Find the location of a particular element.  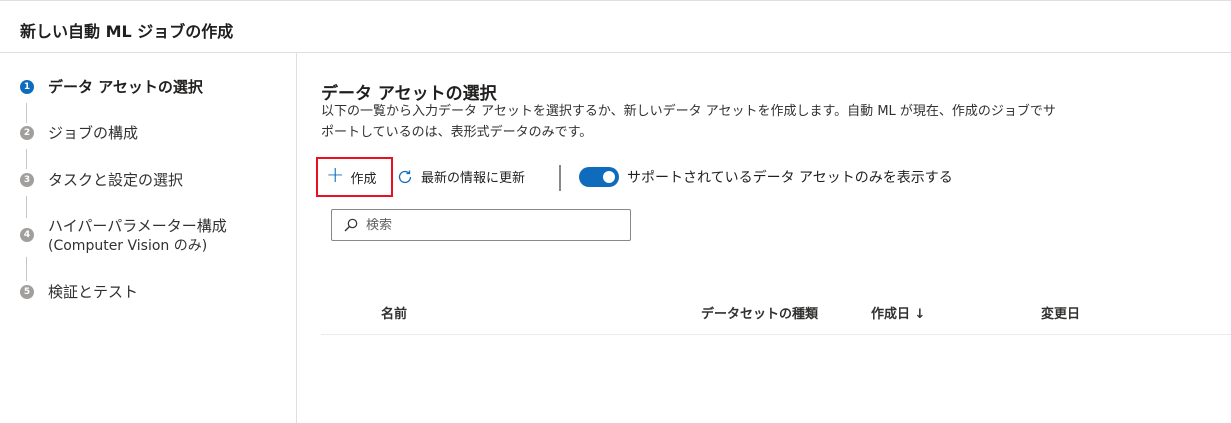

toggle-knob is located at coordinates (609, 177).